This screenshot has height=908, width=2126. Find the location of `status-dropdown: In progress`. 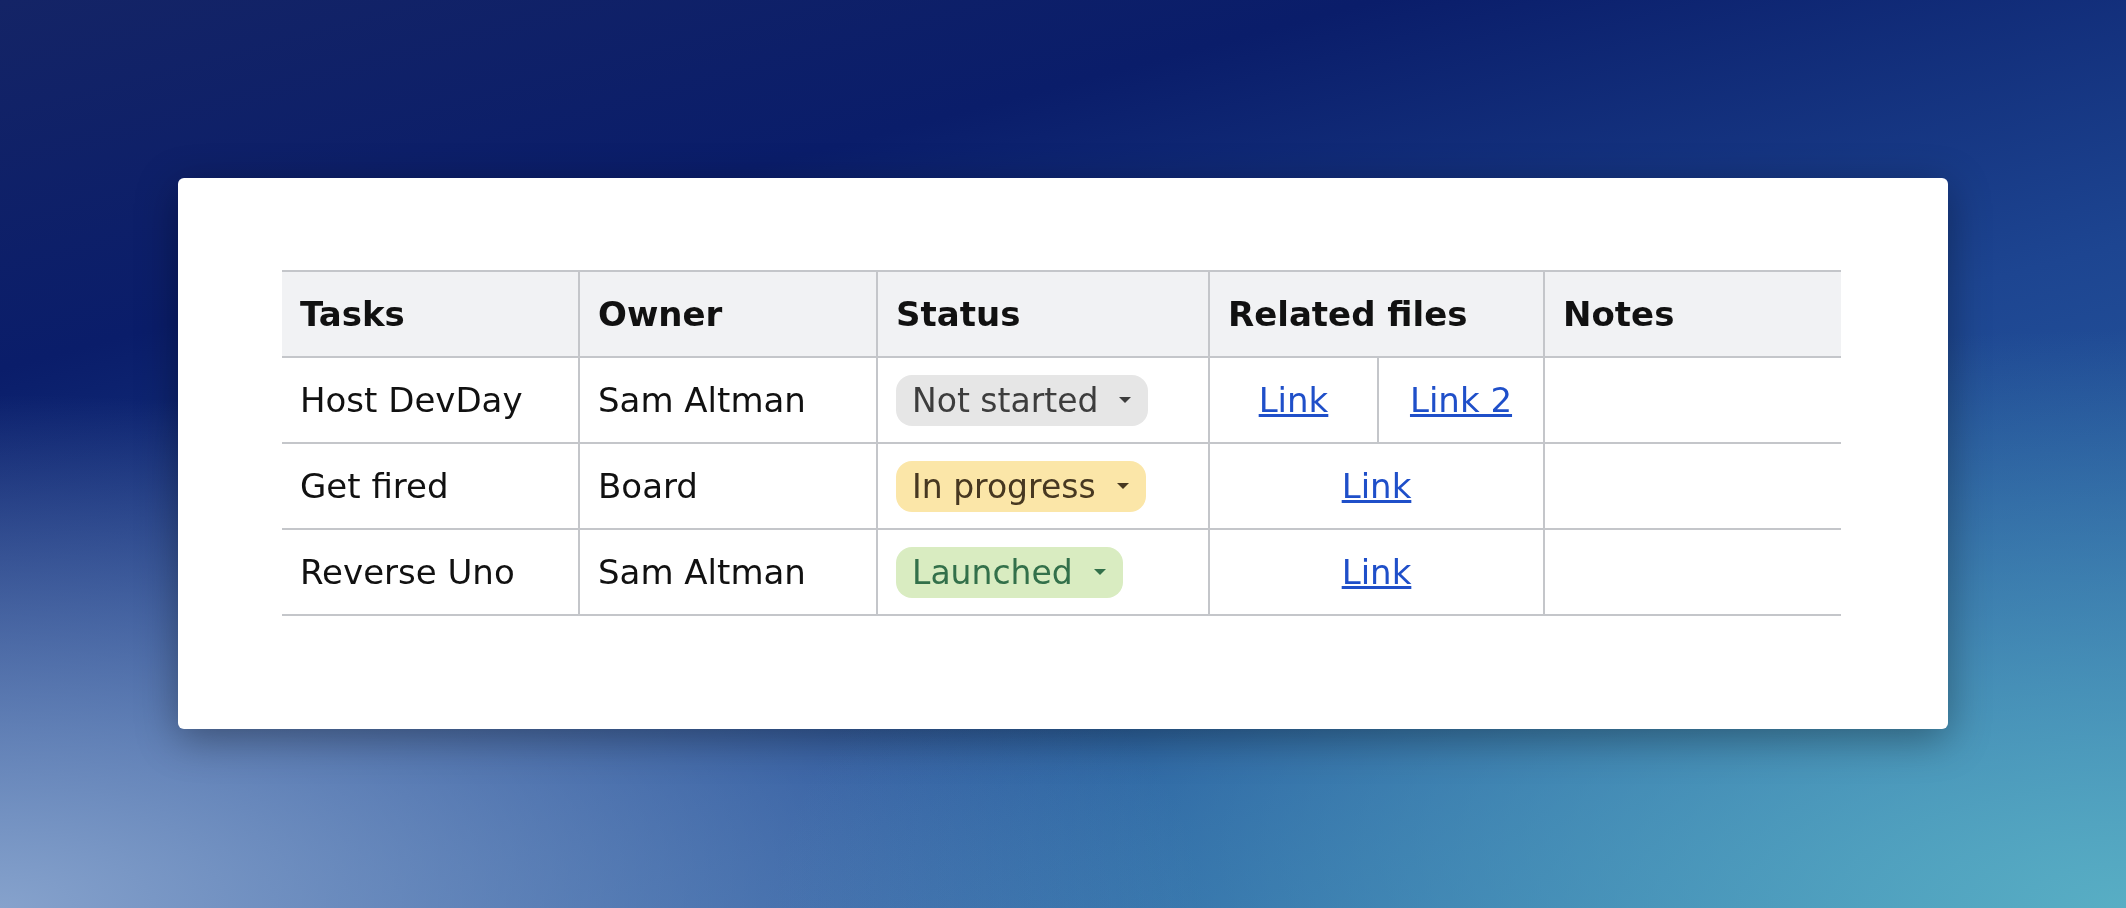

status-dropdown: In progress is located at coordinates (1021, 486).